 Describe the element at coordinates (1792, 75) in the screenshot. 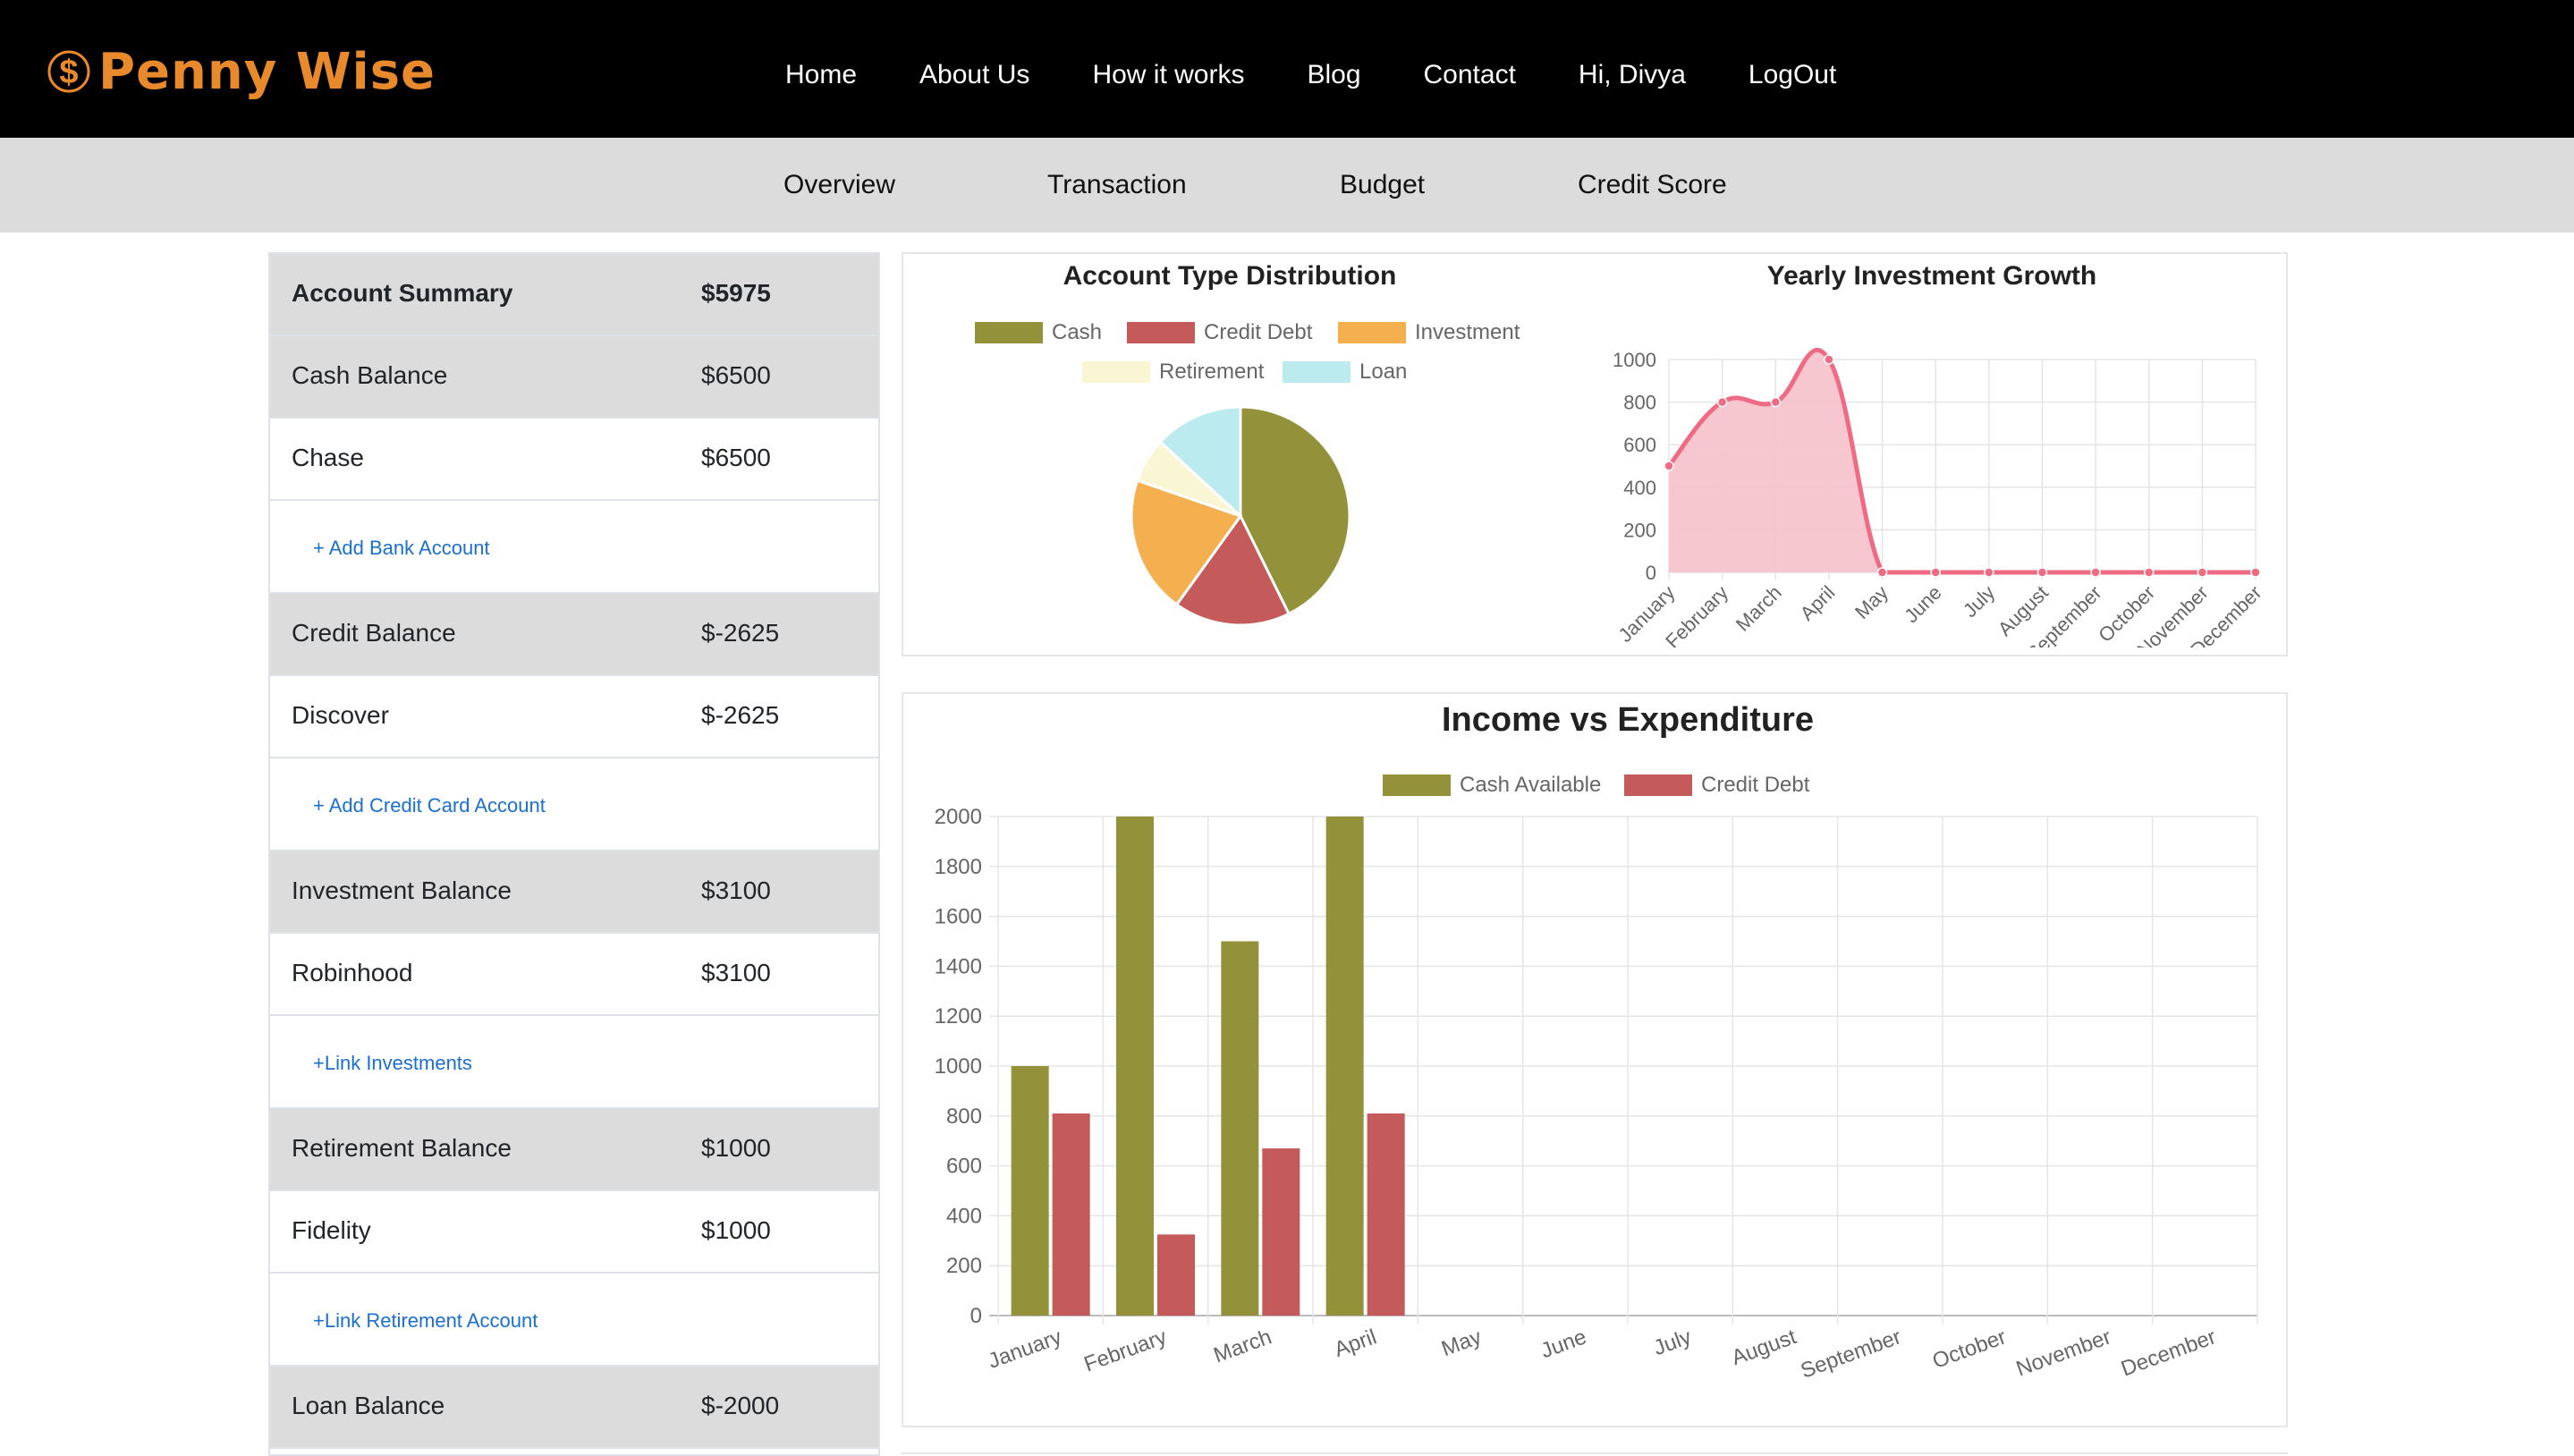

I see `nav-logout: LogOut` at that location.